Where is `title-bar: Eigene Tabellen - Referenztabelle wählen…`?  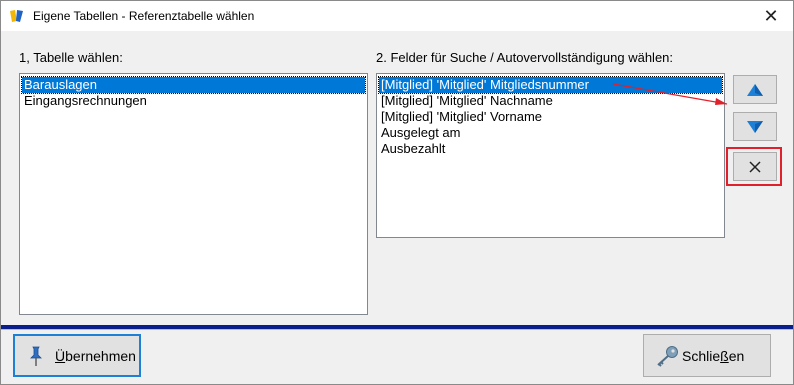
title-bar: Eigene Tabellen - Referenztabelle wählen… is located at coordinates (397, 16).